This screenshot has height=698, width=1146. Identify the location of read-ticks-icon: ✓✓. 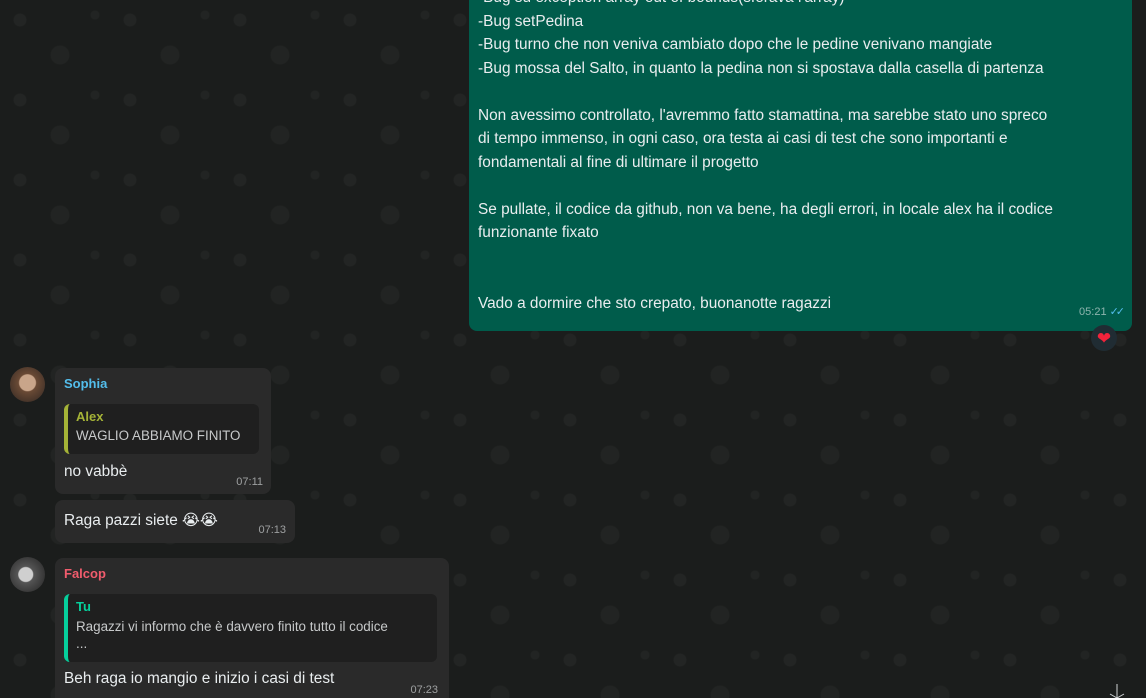
(1117, 311).